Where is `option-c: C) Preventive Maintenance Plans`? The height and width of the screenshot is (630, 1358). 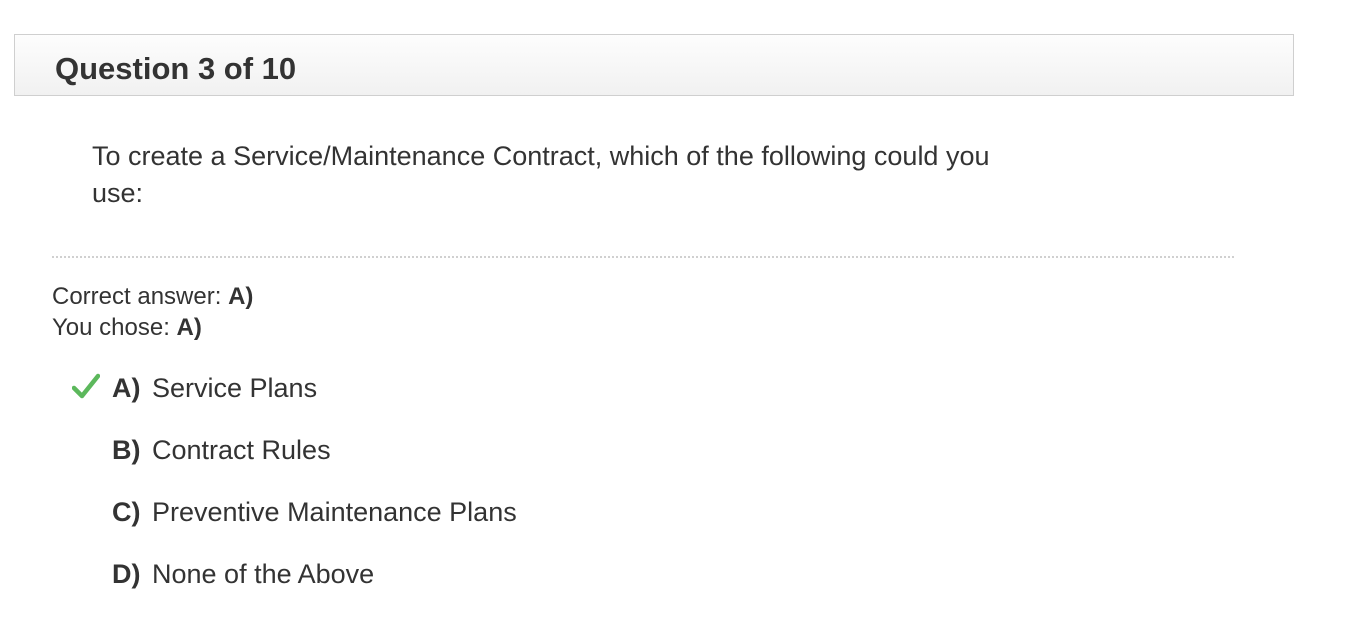
option-c: C) Preventive Maintenance Plans is located at coordinates (472, 513).